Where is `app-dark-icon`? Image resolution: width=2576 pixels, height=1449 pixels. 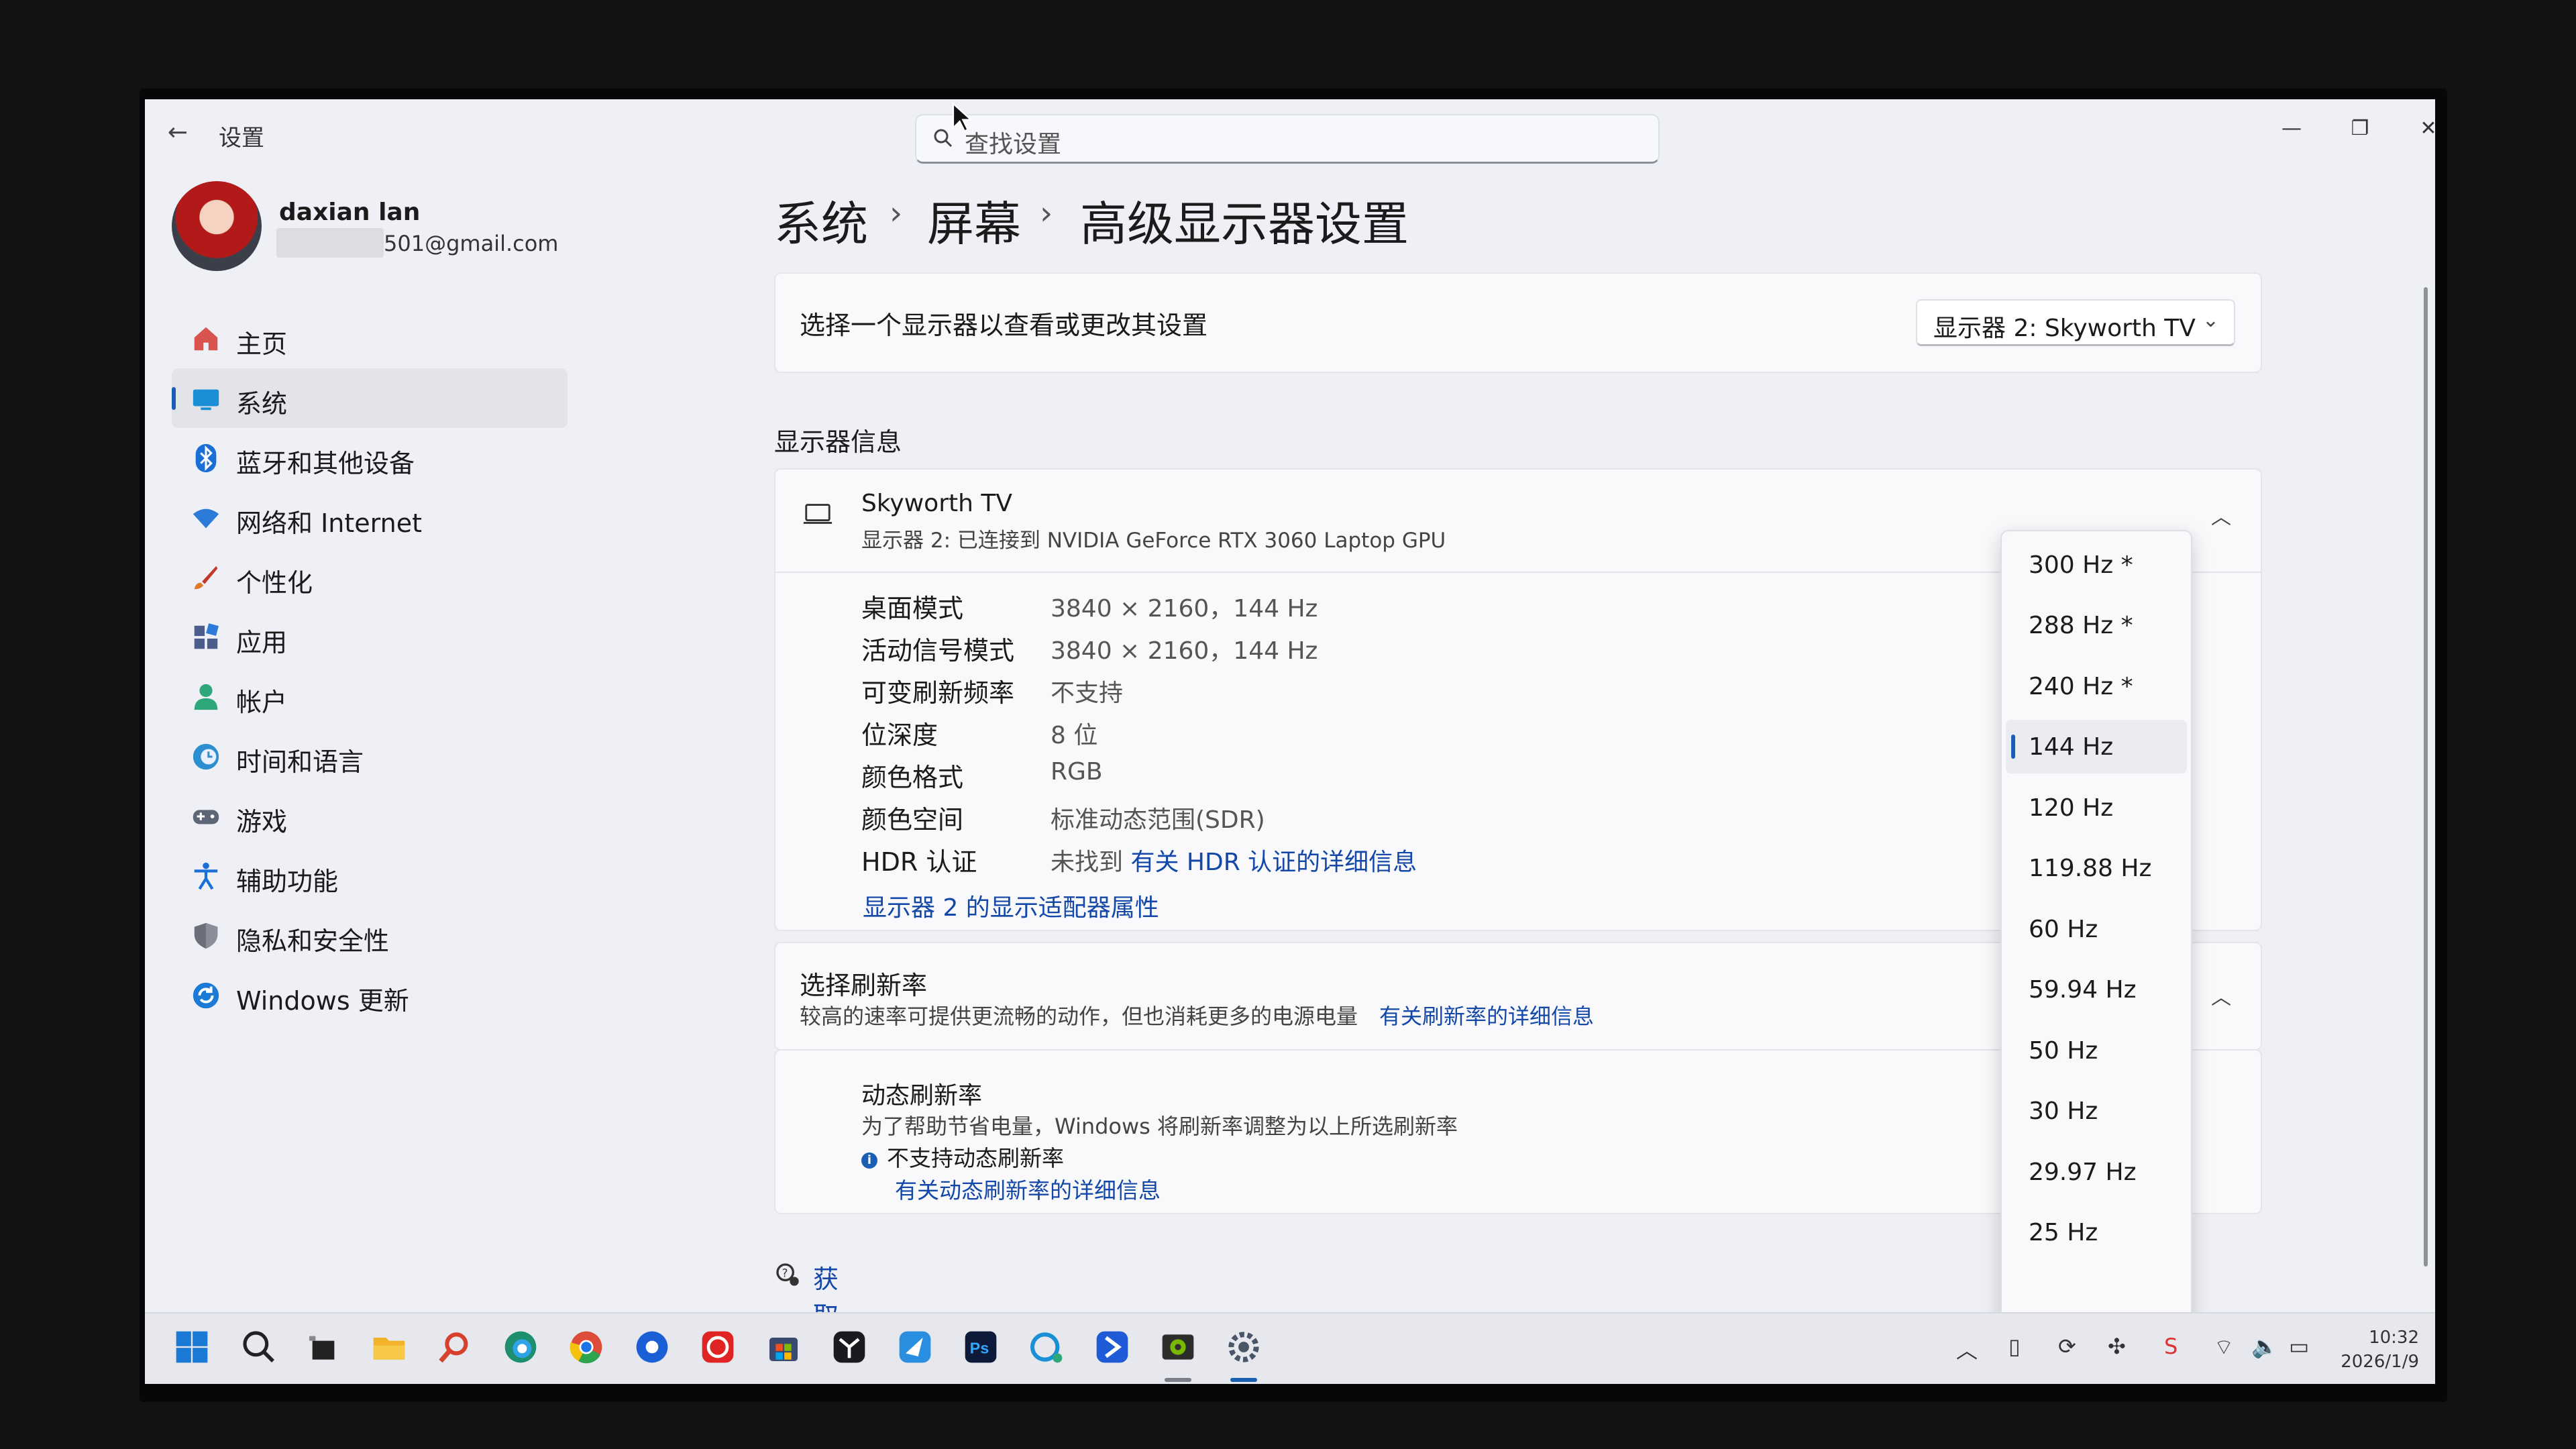 app-dark-icon is located at coordinates (849, 1347).